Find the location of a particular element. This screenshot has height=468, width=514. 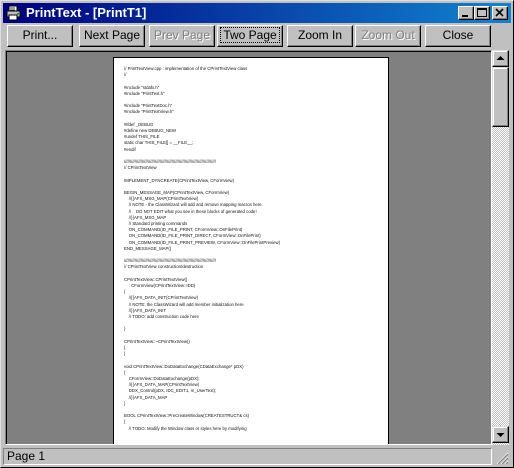

status-page-label: Page 1 is located at coordinates (26, 456).